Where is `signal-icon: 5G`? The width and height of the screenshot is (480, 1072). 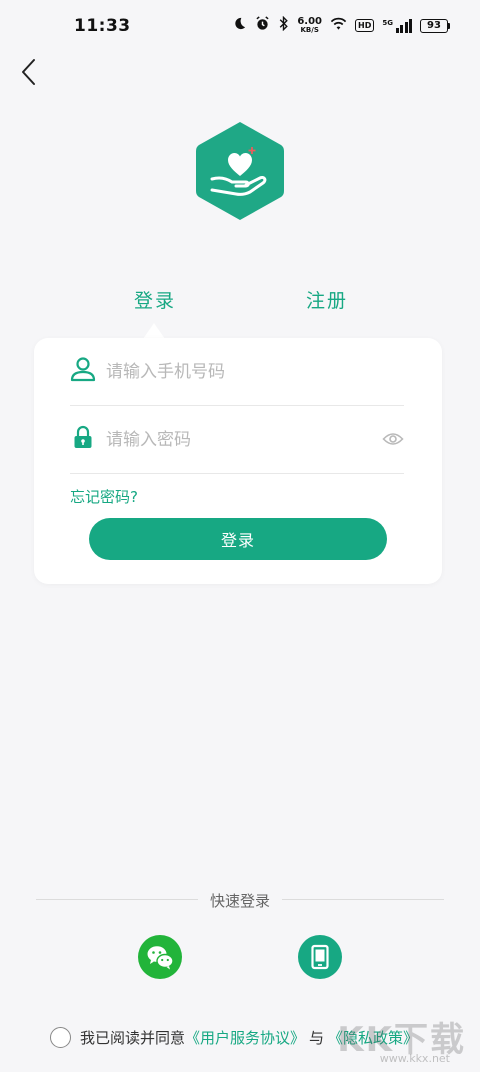 signal-icon: 5G is located at coordinates (397, 25).